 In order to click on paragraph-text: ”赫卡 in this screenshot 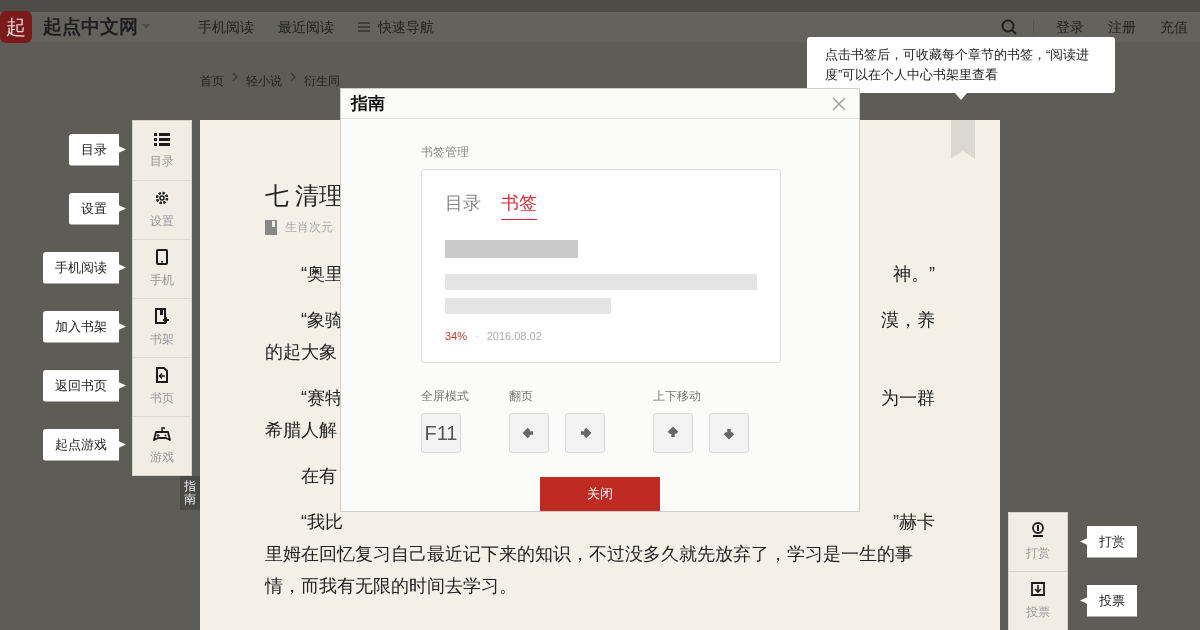, I will do `click(914, 522)`.